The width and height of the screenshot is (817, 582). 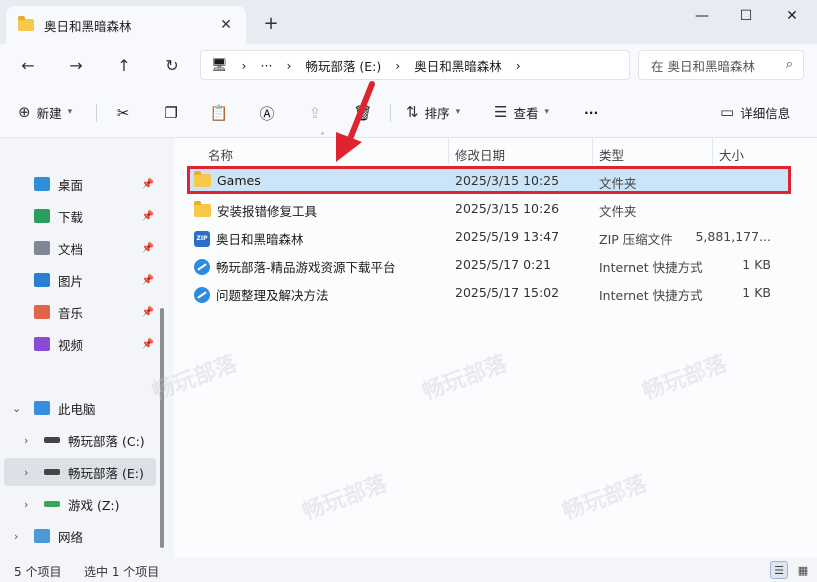 What do you see at coordinates (219, 113) in the screenshot?
I see `paste-icon: 📋` at bounding box center [219, 113].